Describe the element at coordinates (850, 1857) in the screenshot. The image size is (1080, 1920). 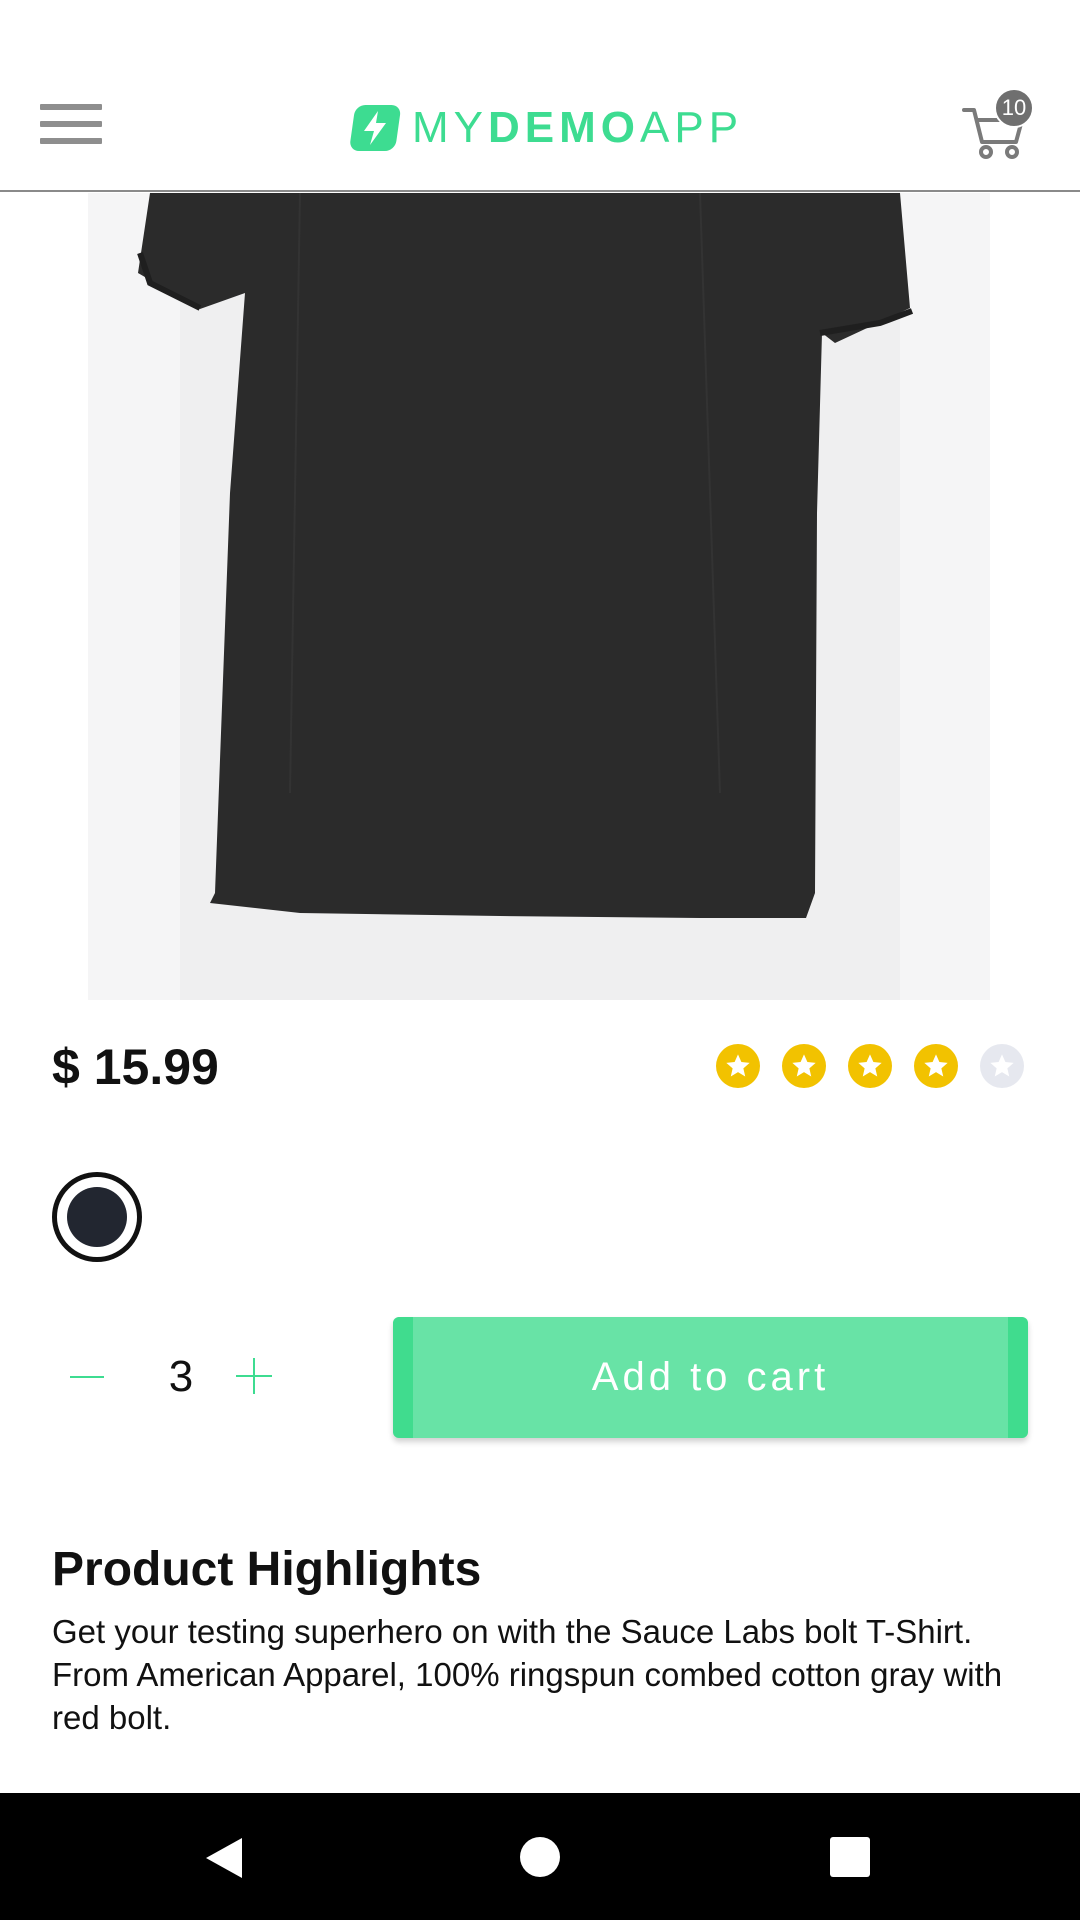
I see `recent-apps-icon` at that location.